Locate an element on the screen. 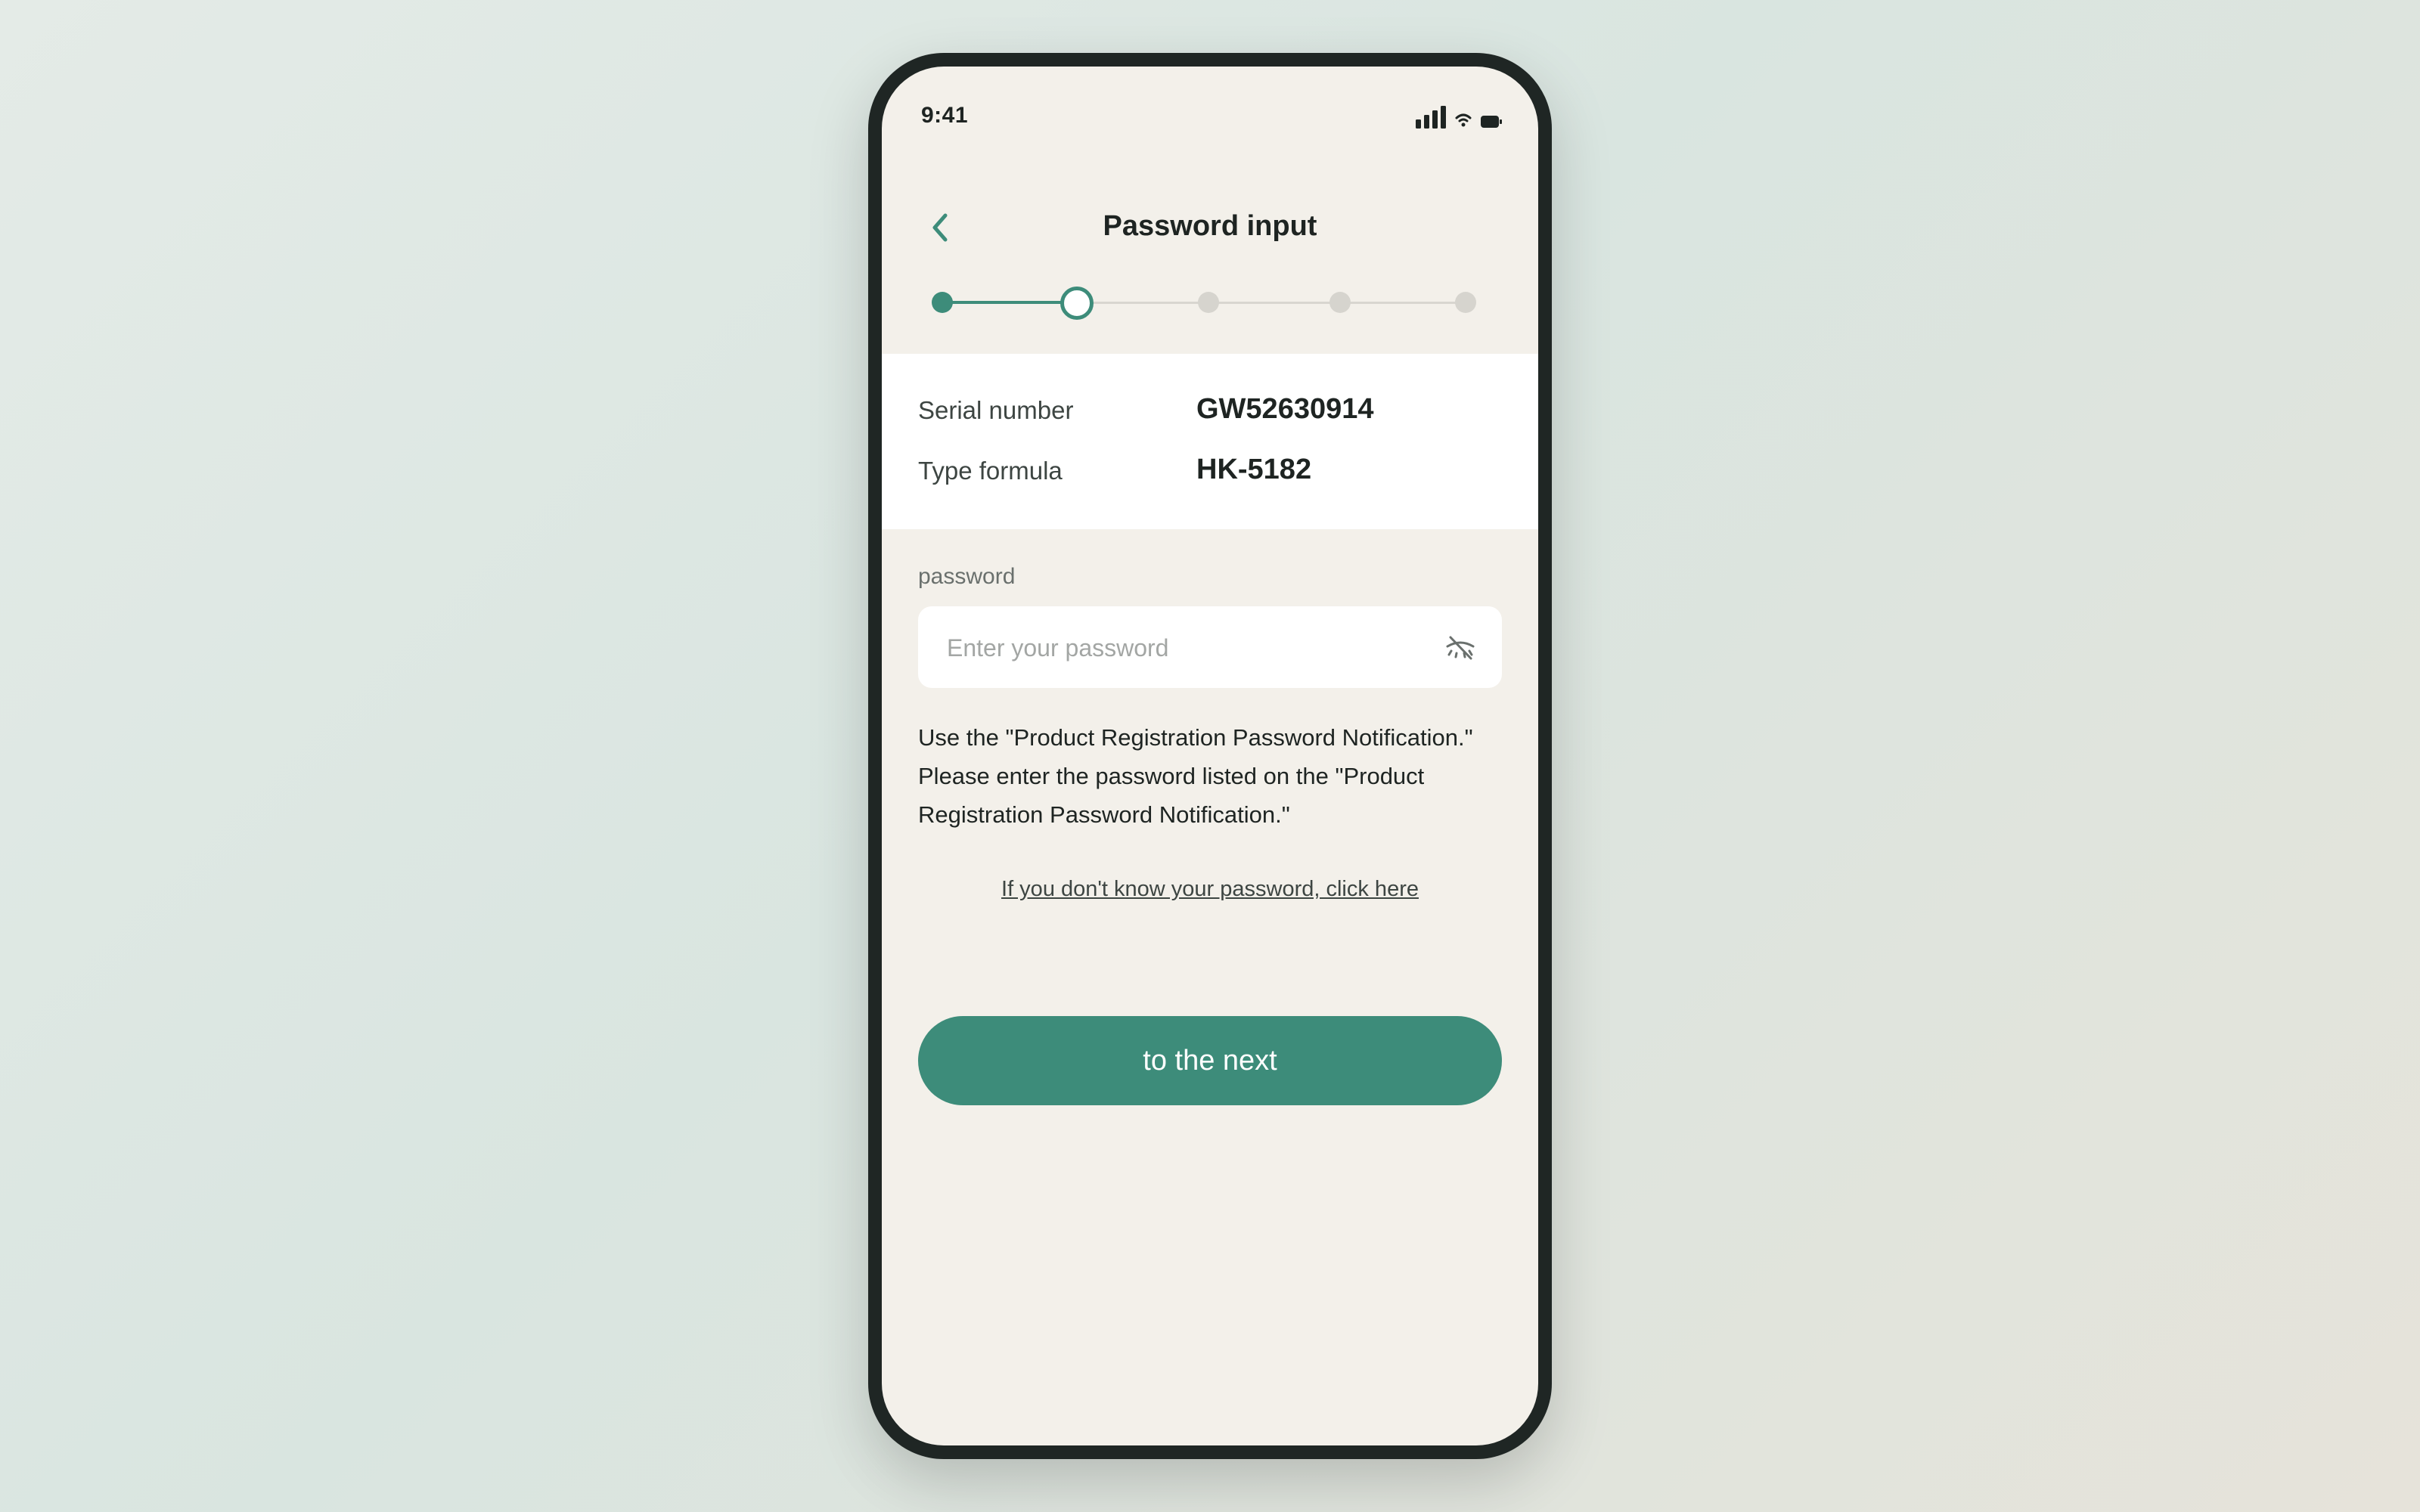 The image size is (2420, 1512). password-field is located at coordinates (1210, 647).